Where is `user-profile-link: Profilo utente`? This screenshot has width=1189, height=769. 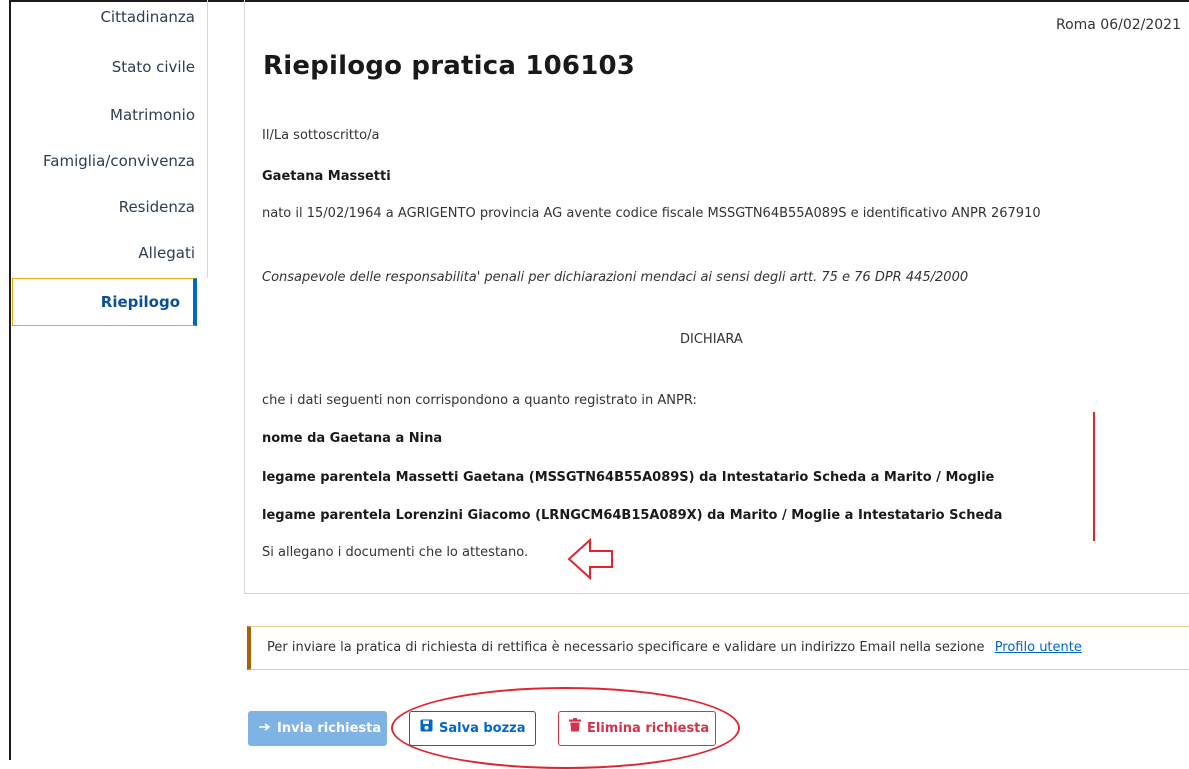
user-profile-link: Profilo utente is located at coordinates (1038, 647).